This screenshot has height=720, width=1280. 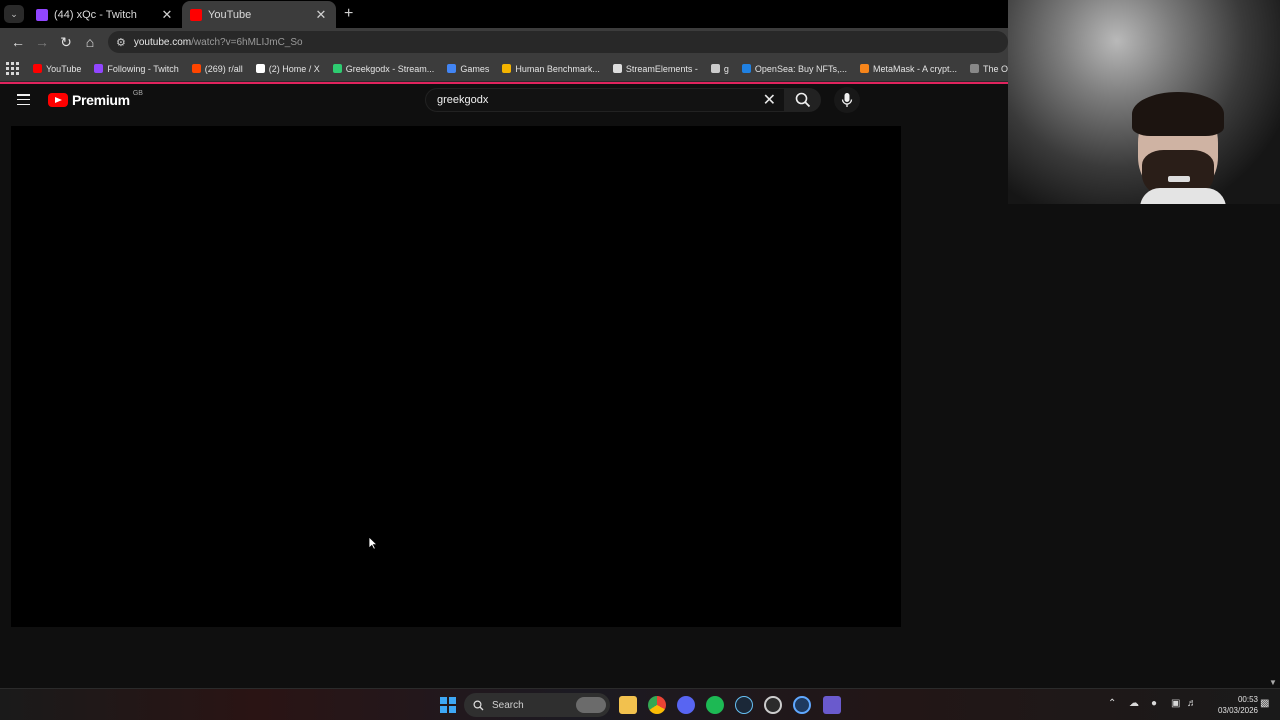 What do you see at coordinates (42, 42) in the screenshot?
I see `forward-arrow-icon: →` at bounding box center [42, 42].